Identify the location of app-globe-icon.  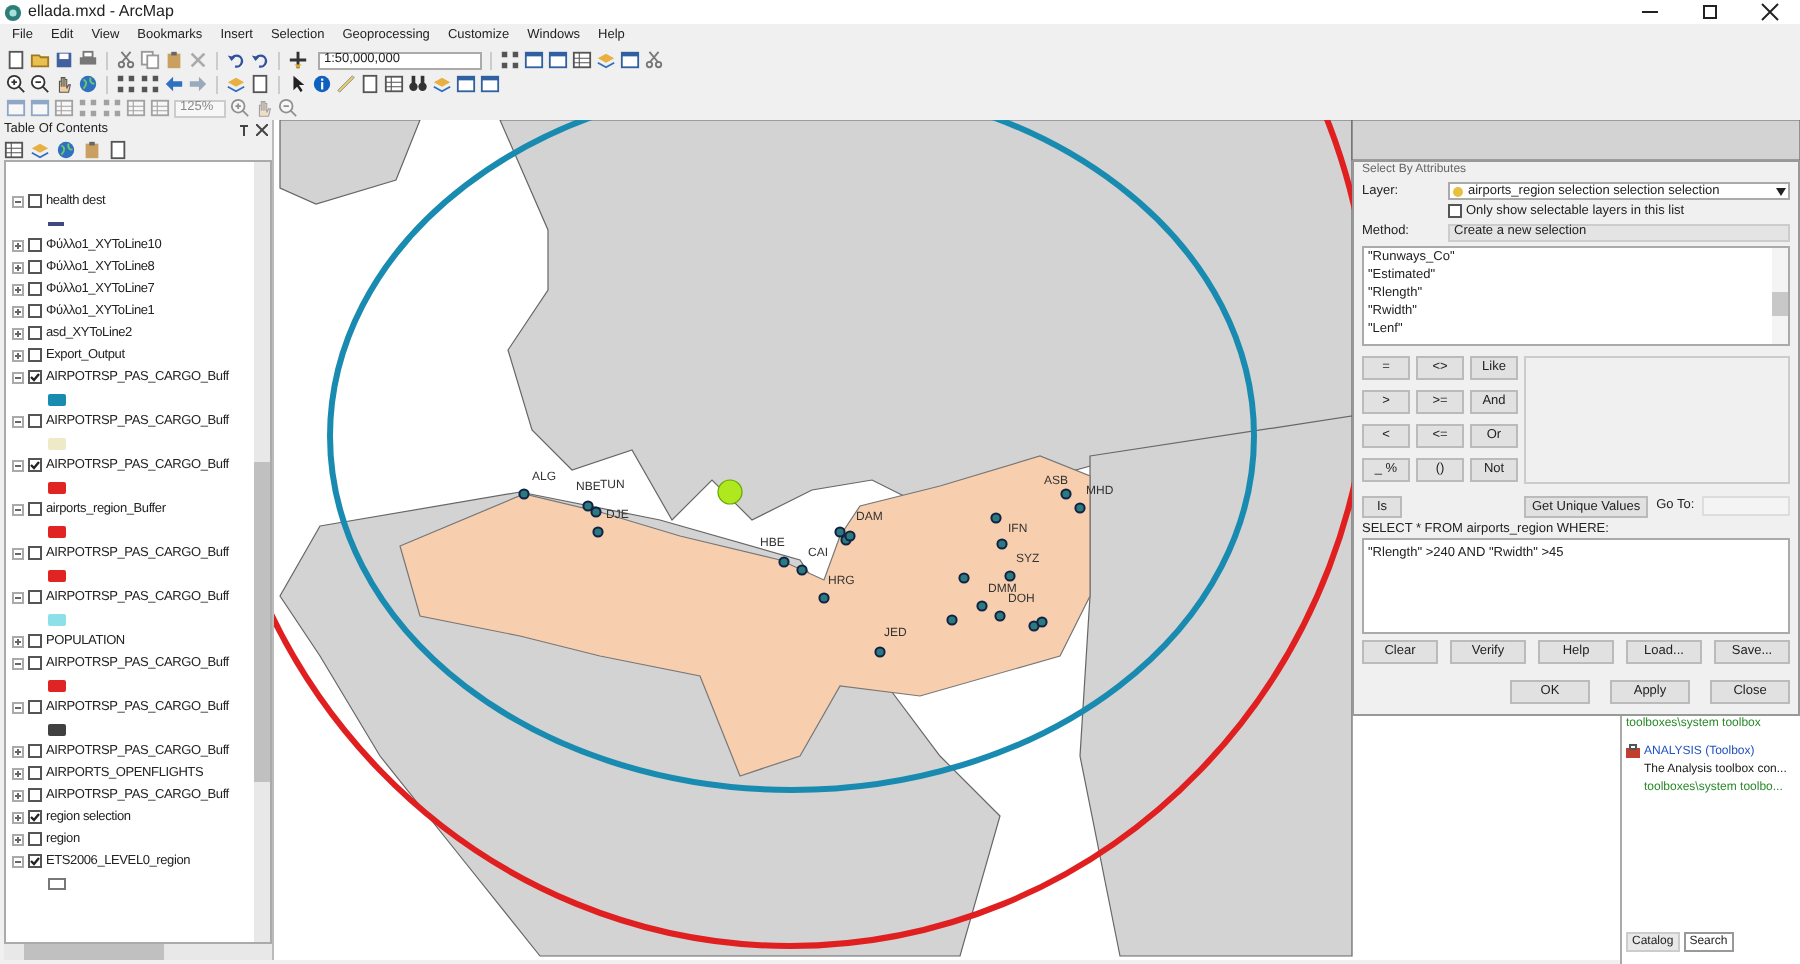
(13, 12).